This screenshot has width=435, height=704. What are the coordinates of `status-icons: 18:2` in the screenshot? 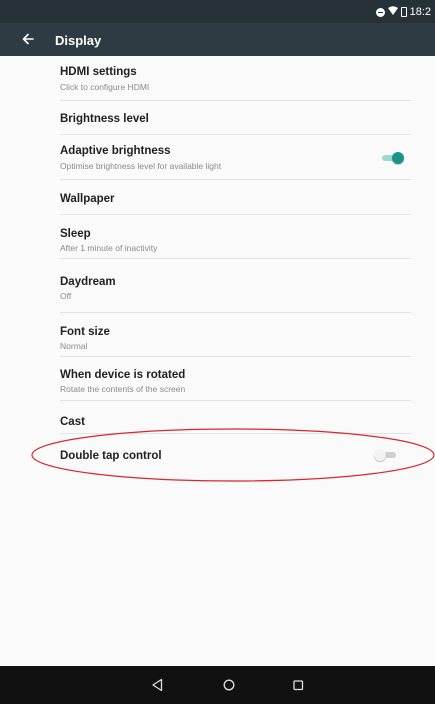 It's located at (403, 12).